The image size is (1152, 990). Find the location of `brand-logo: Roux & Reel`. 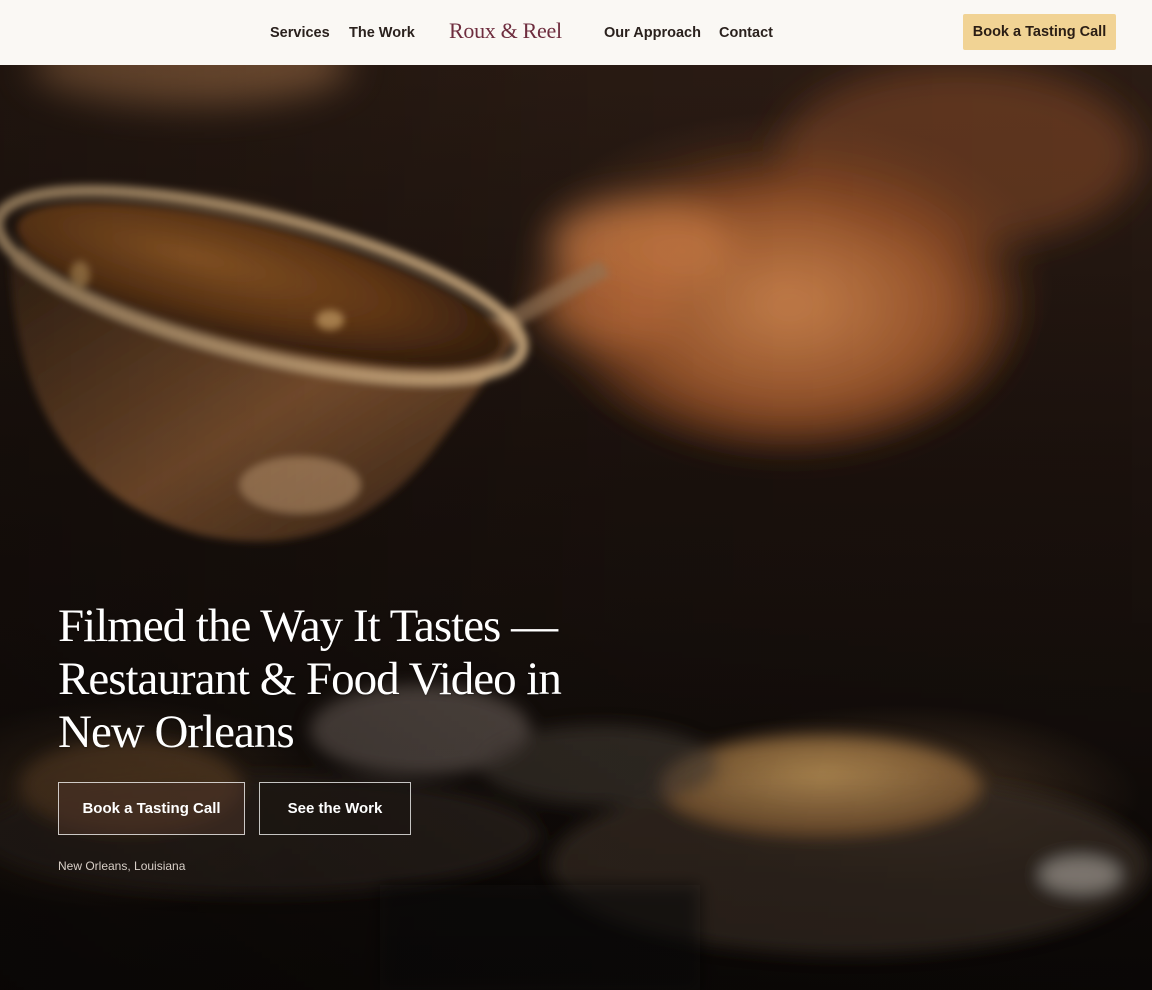

brand-logo: Roux & Reel is located at coordinates (505, 31).